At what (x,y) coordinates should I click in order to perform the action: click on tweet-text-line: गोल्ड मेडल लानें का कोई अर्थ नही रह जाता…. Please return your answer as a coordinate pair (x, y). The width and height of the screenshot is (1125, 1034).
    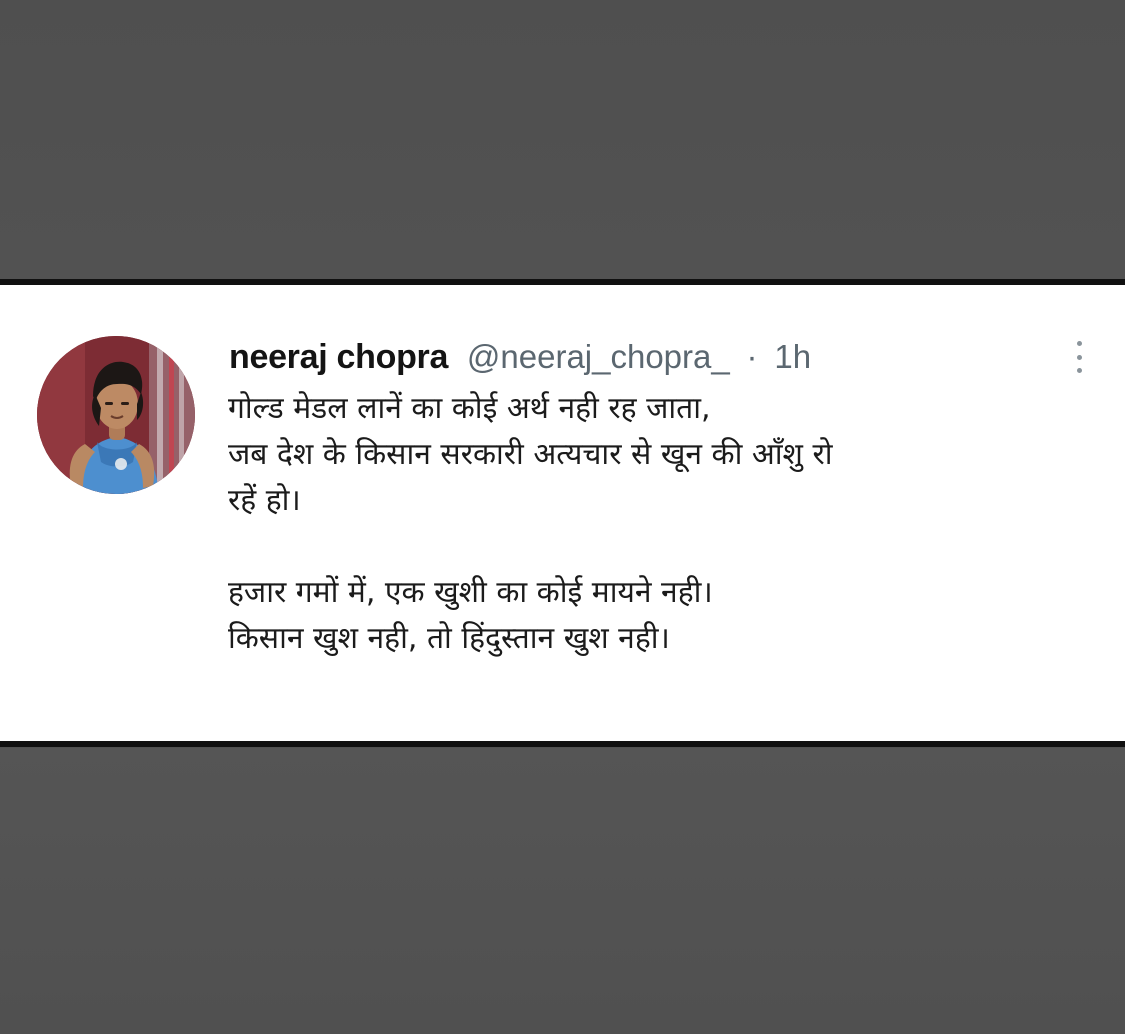
    Looking at the image, I should click on (469, 408).